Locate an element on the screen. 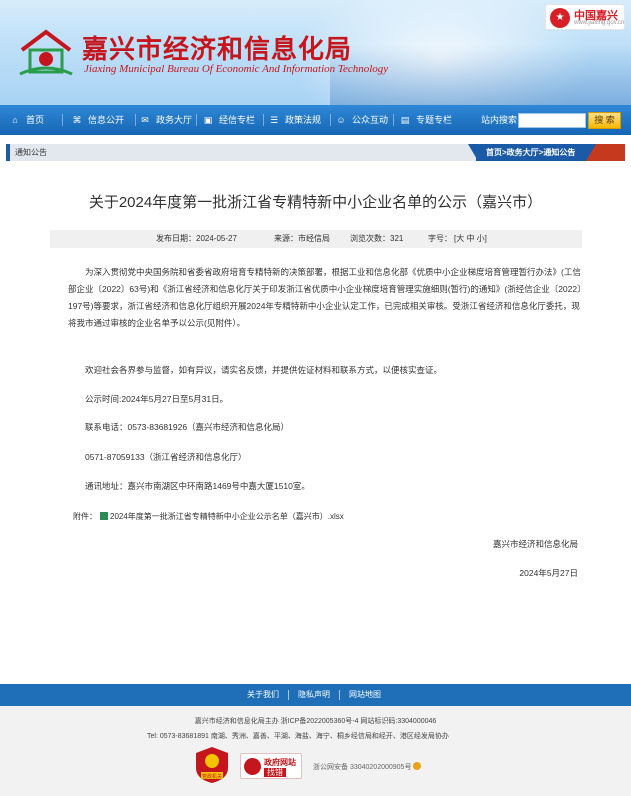 This screenshot has height=796, width=631. banner-skyline is located at coordinates (480, 75).